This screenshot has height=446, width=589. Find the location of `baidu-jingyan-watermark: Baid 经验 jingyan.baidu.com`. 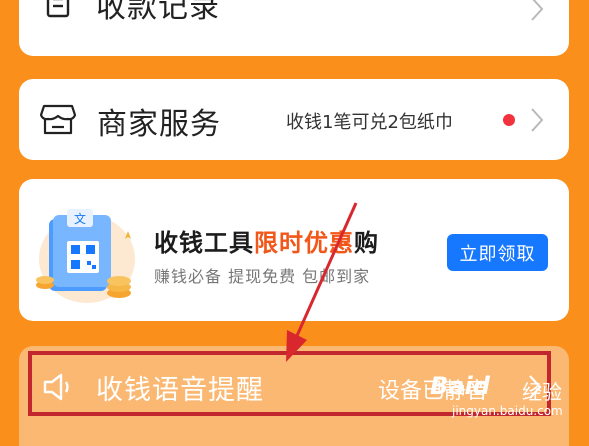

baidu-jingyan-watermark: Baid 经验 jingyan.baidu.com is located at coordinates (505, 392).